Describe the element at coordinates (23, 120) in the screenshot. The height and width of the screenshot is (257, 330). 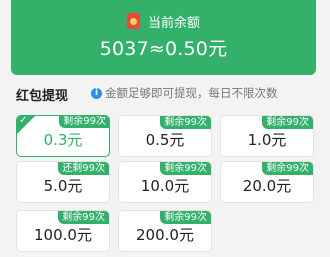
I see `check-icon: ✓` at that location.